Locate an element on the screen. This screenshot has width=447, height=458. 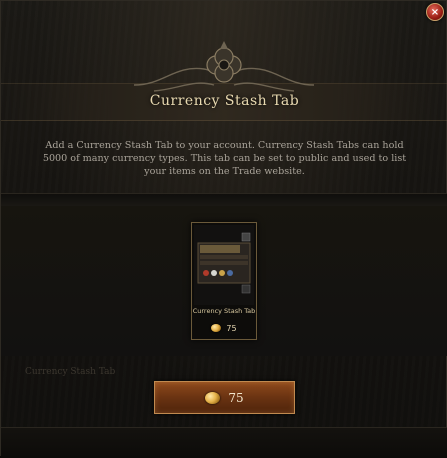
stash-tab-item-card: Currency Stash Tab 75 is located at coordinates (224, 281).